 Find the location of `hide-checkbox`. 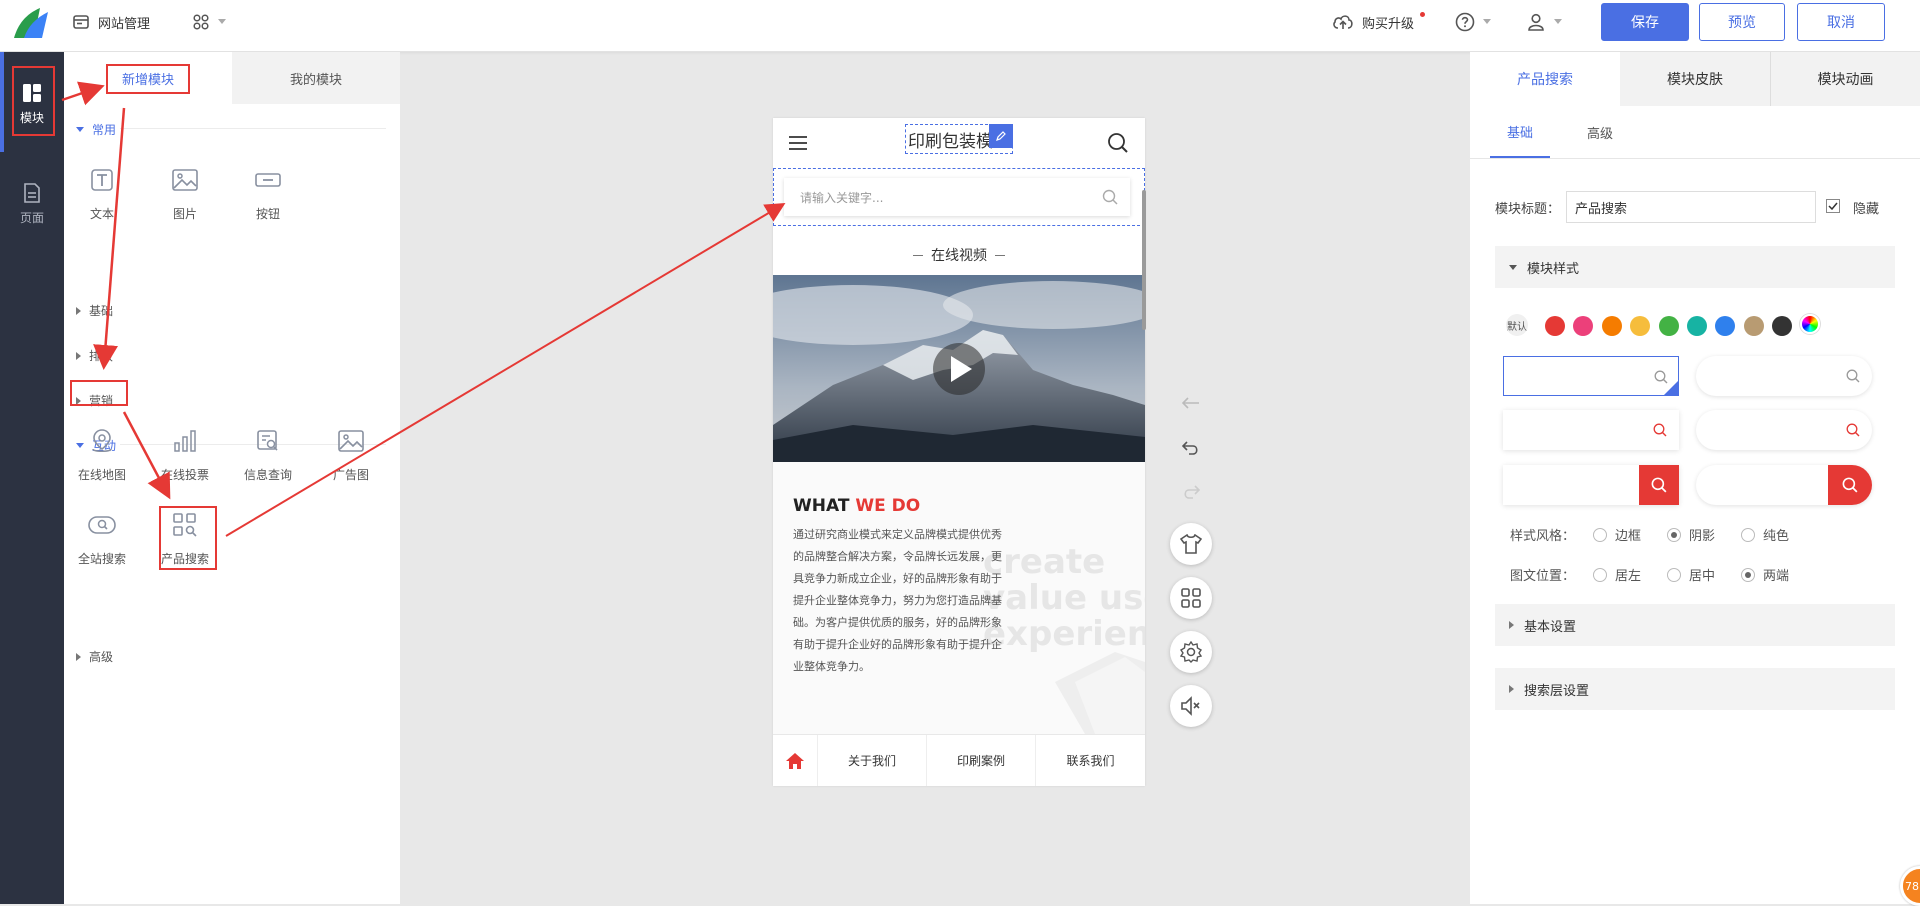

hide-checkbox is located at coordinates (1833, 206).